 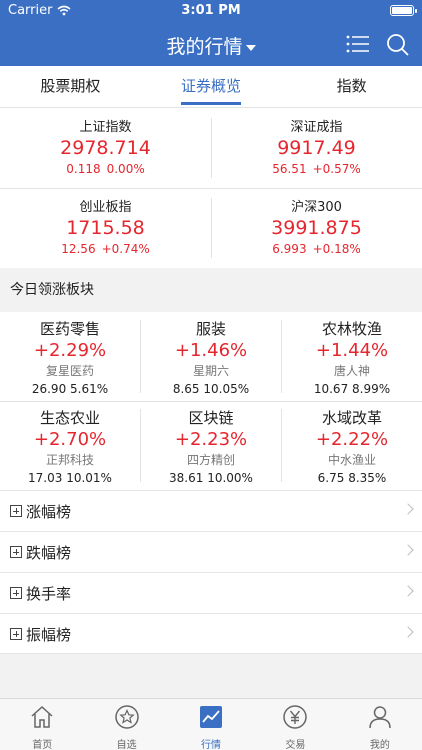 I want to click on stock-price: 10.67, so click(x=331, y=389).